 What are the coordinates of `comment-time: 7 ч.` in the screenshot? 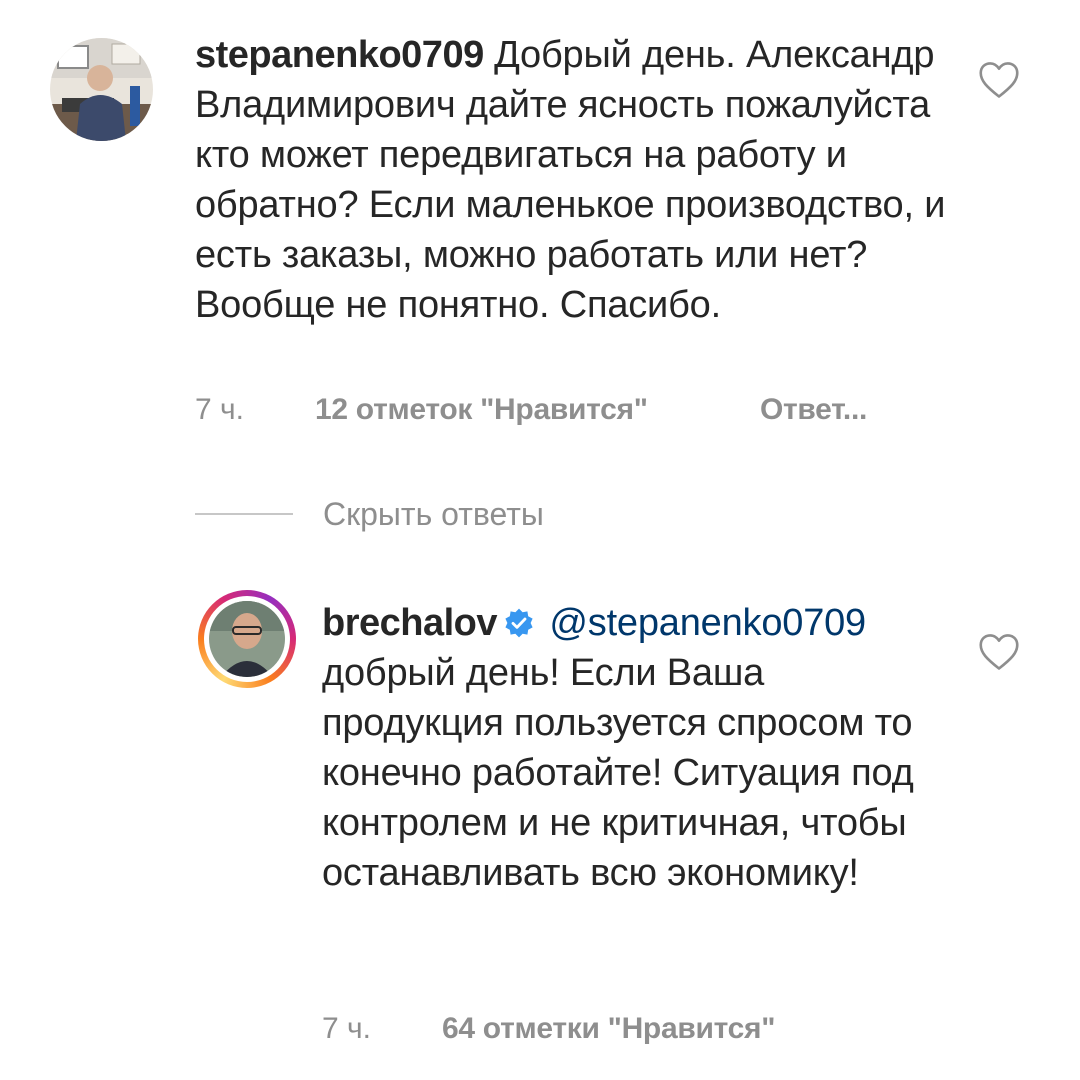 It's located at (219, 409).